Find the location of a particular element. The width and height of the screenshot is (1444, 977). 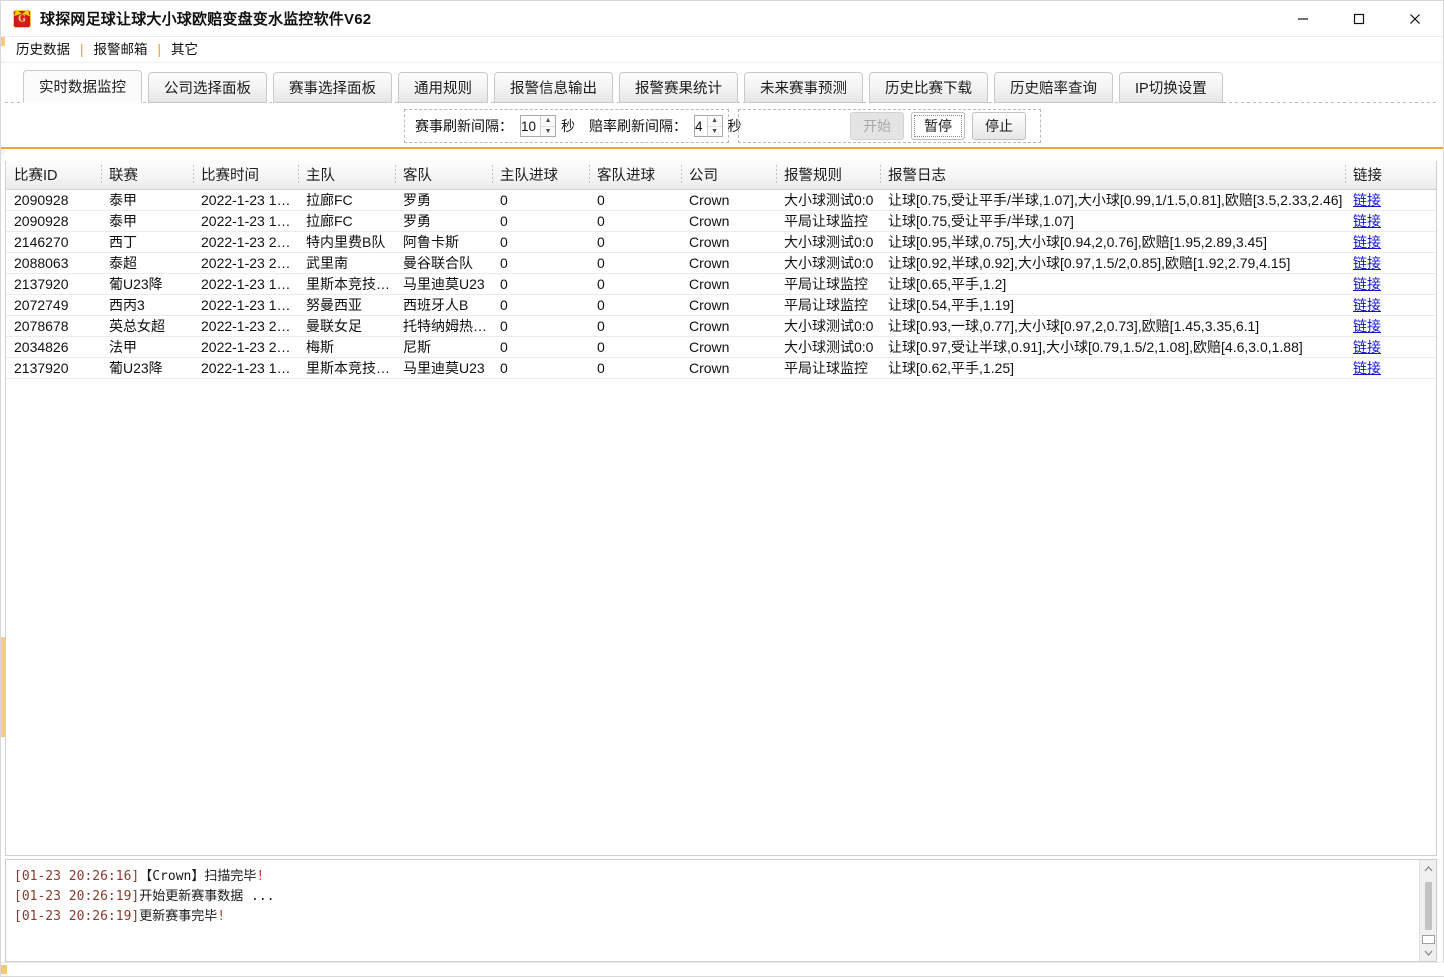

log-suffix: ! is located at coordinates (221, 916).